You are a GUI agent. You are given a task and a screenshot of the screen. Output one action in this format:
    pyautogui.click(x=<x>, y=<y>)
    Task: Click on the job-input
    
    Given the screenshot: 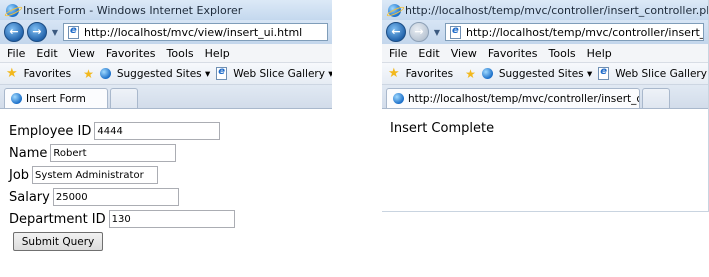 What is the action you would take?
    pyautogui.click(x=95, y=175)
    